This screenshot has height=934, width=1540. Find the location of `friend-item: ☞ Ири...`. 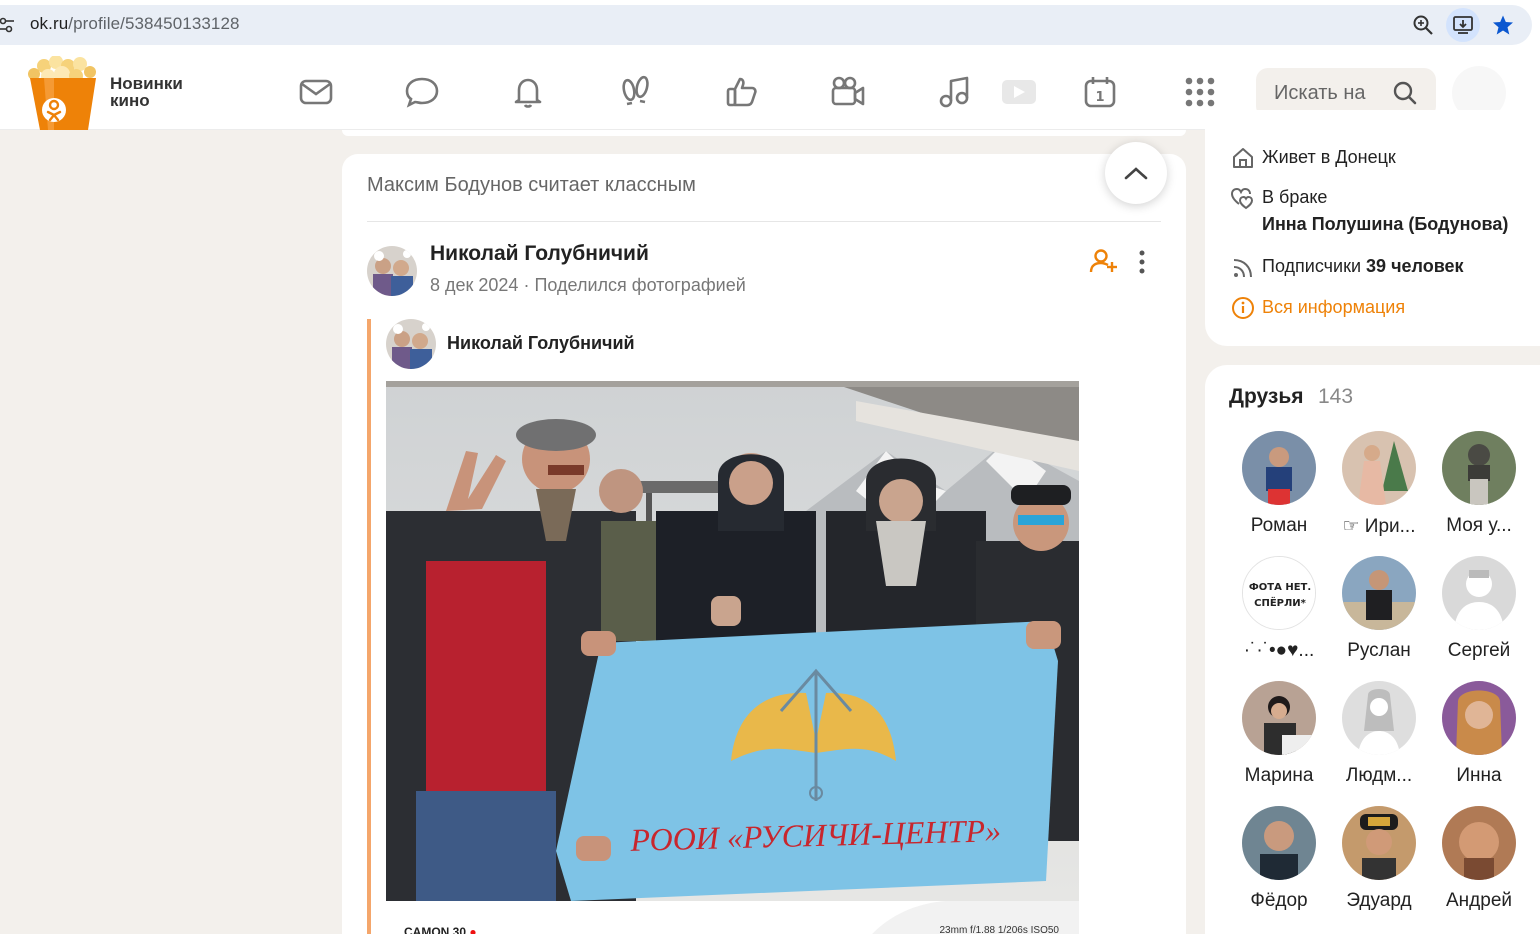

friend-item: ☞ Ири... is located at coordinates (1379, 484).